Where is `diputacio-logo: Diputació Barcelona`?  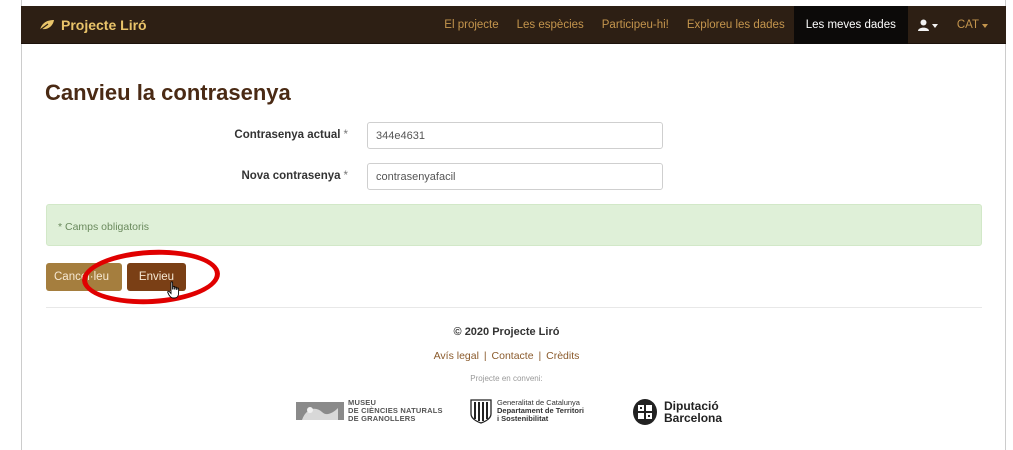
diputacio-logo: Diputació Barcelona is located at coordinates (677, 412).